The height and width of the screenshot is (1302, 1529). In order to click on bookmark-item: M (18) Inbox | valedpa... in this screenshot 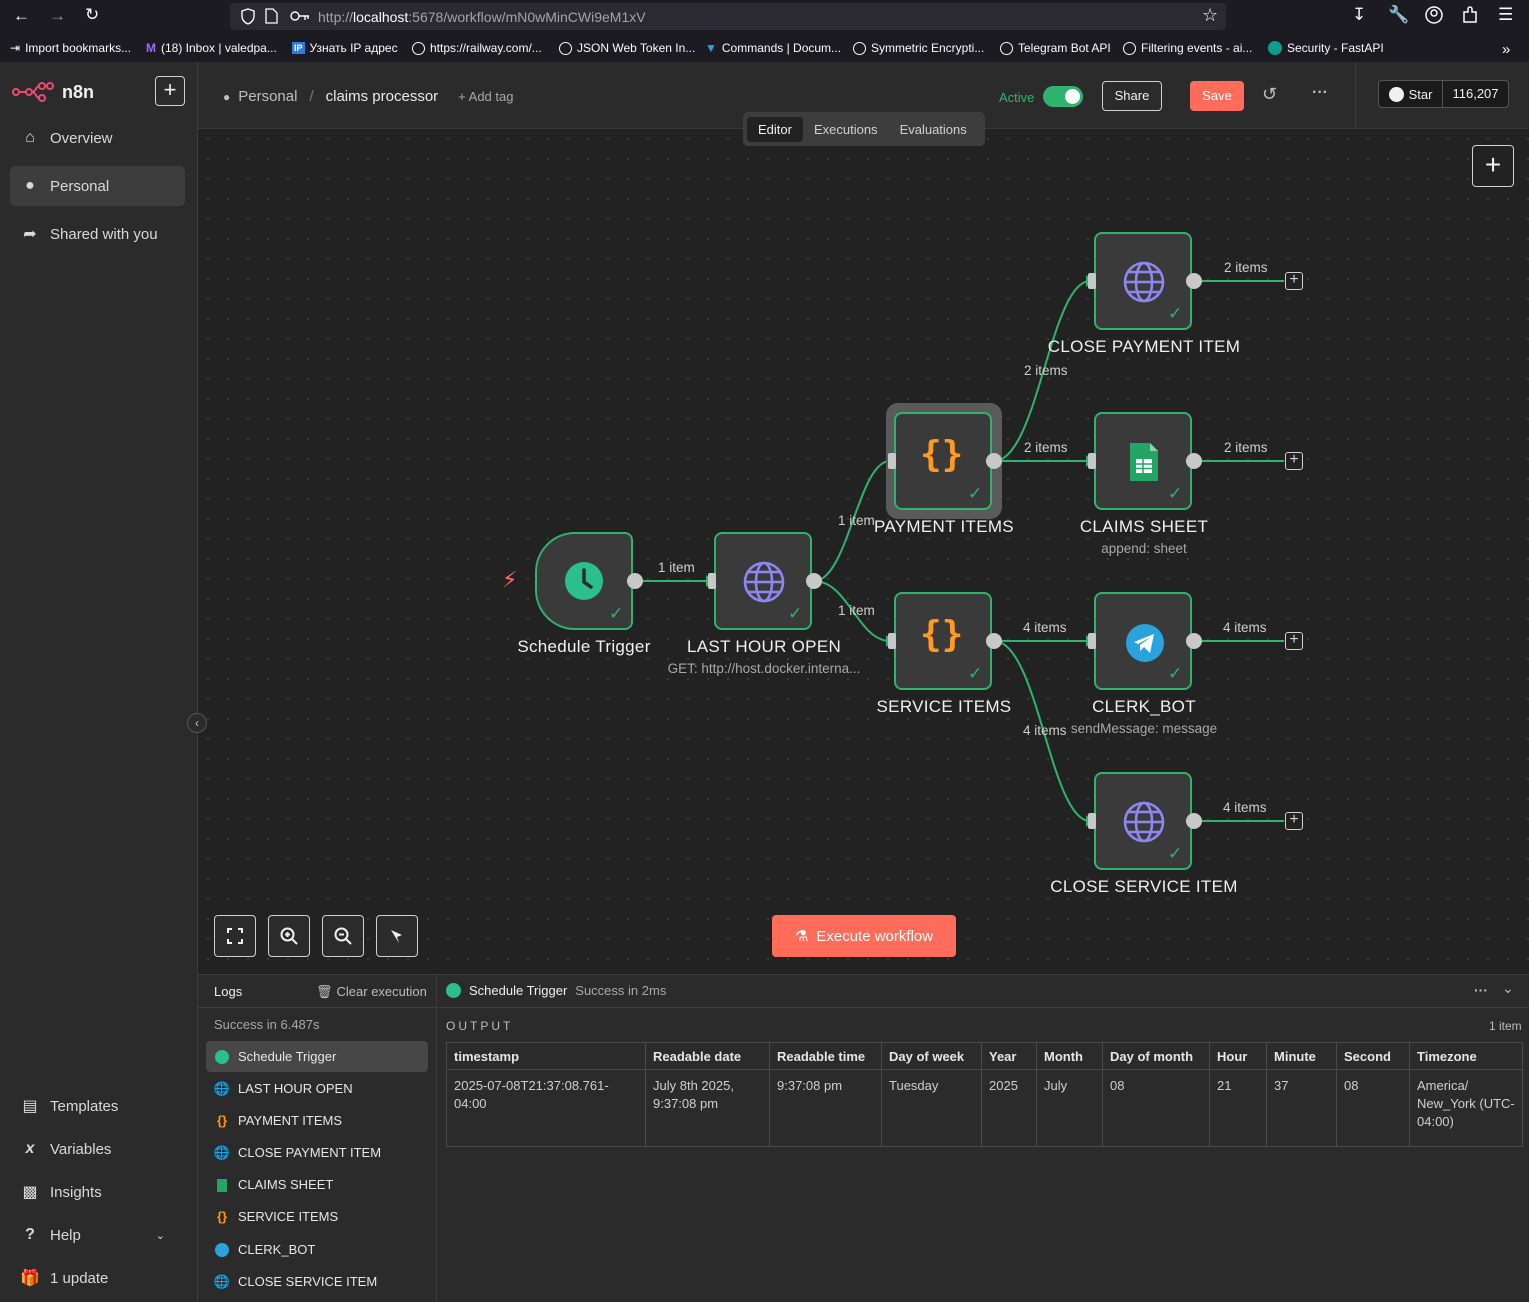, I will do `click(211, 48)`.